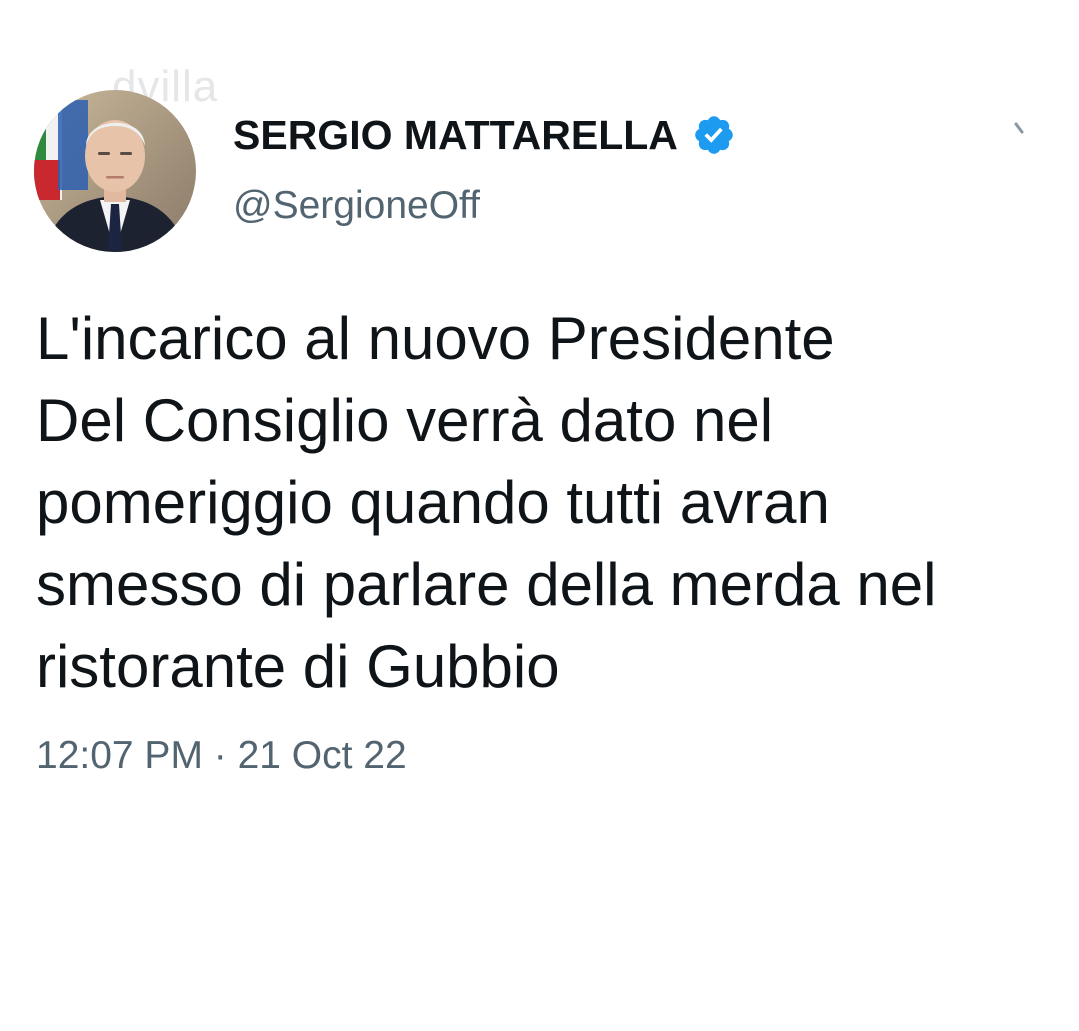  I want to click on tweet-text-line: smesso di parlare della merda nel, so click(486, 584).